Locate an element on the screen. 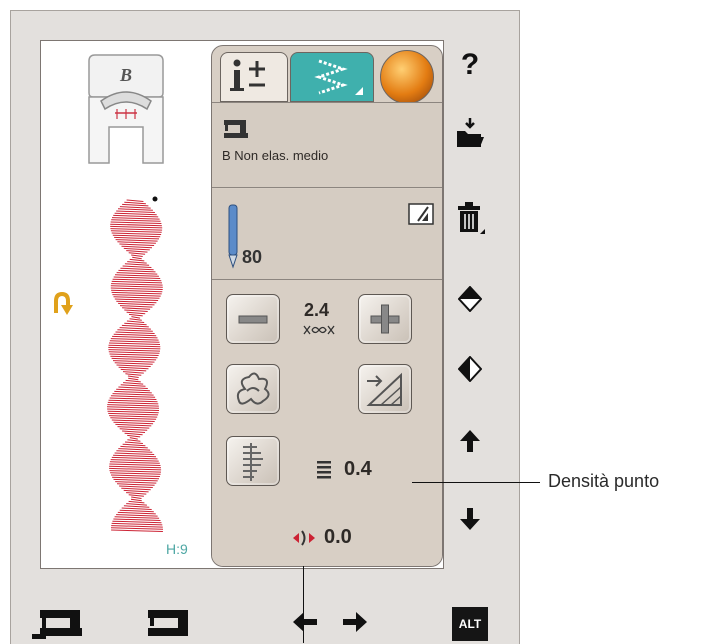 This screenshot has width=708, height=644. stitch-width-value: 2.4 is located at coordinates (317, 310).